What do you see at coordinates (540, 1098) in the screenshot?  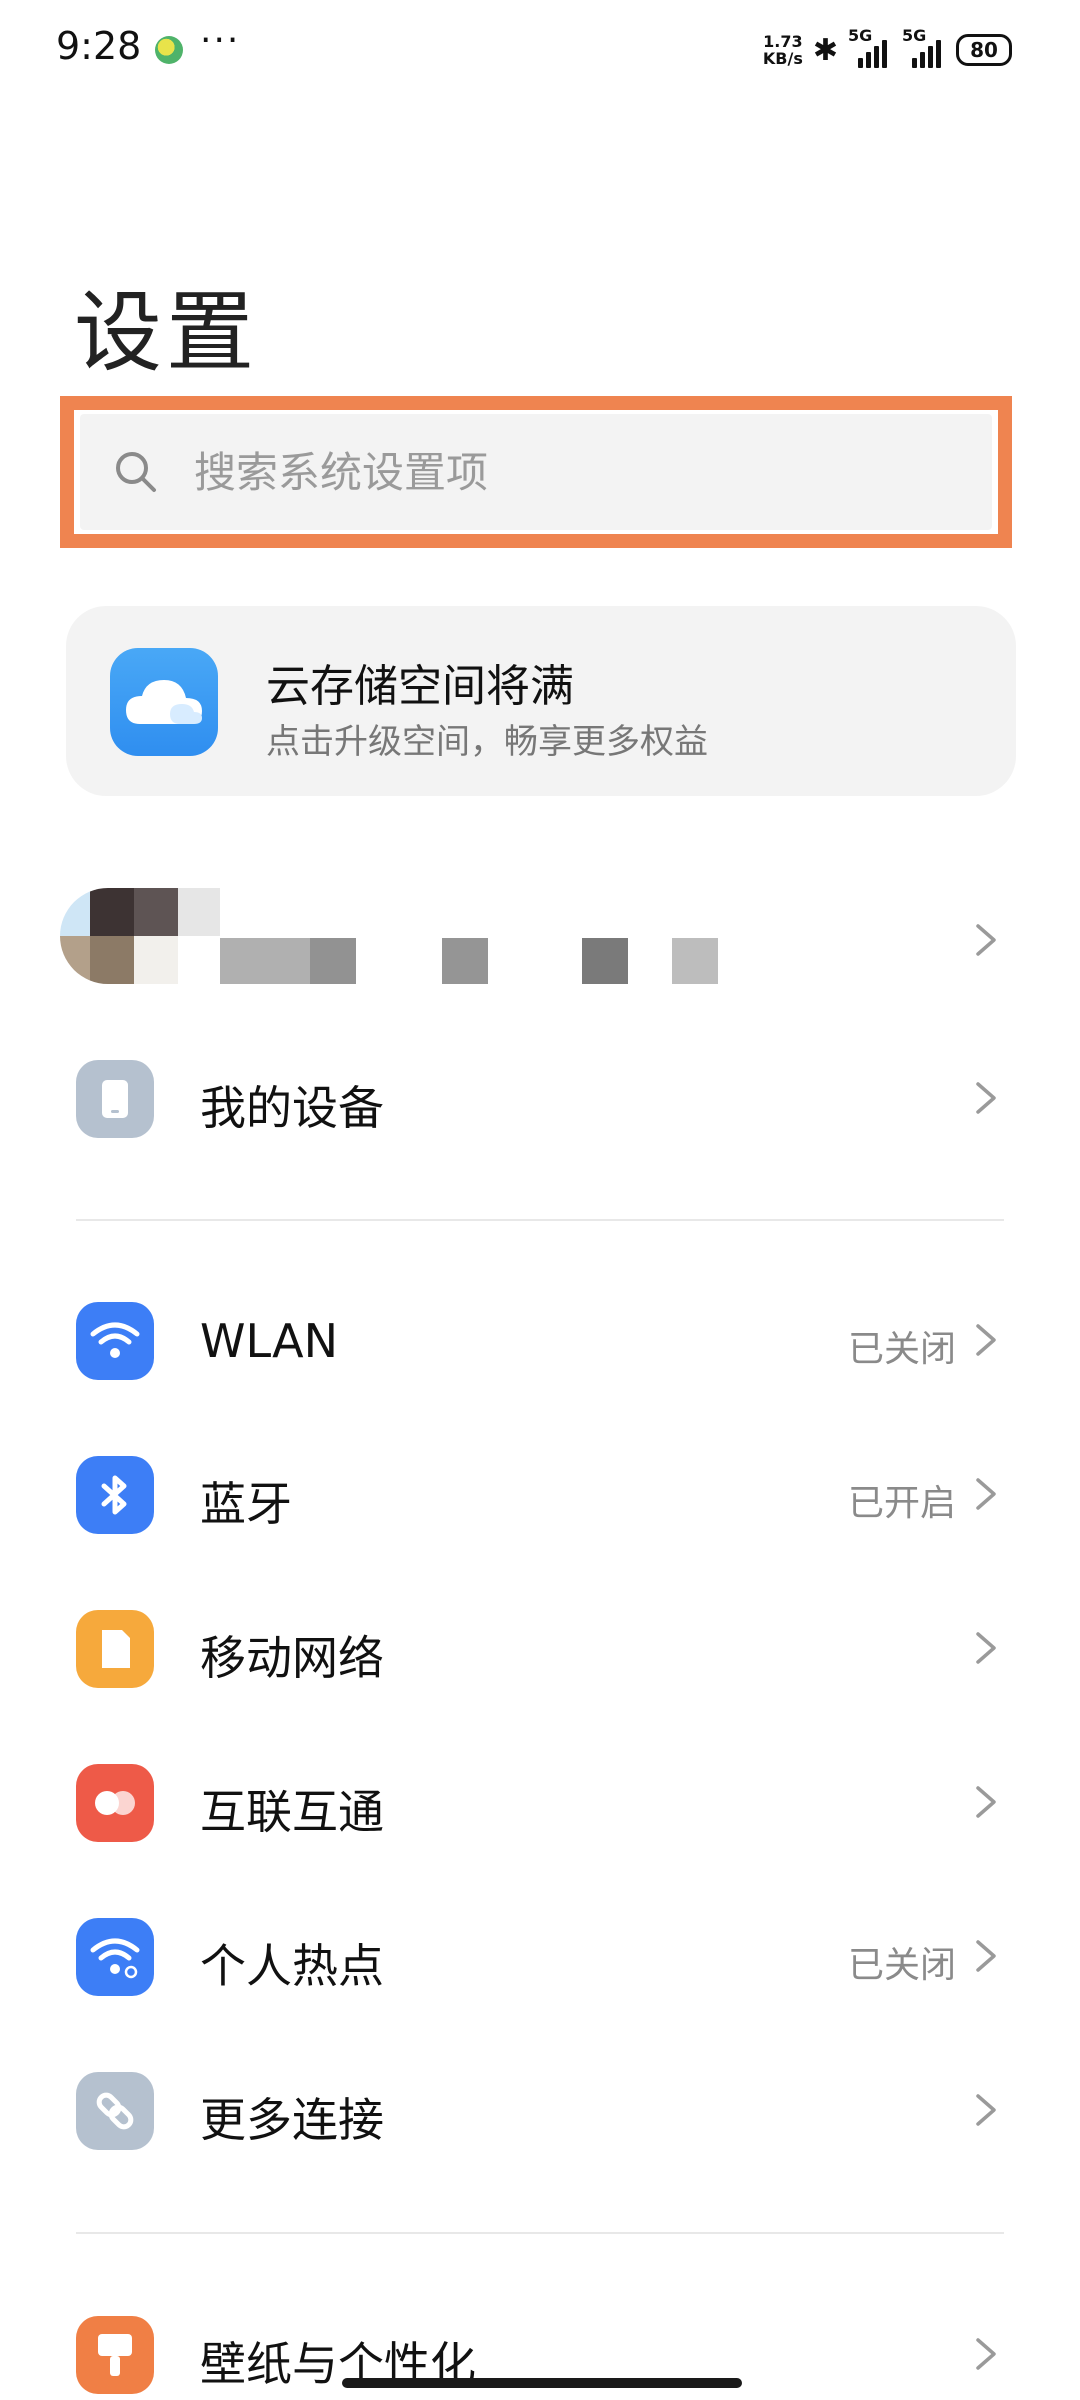 I see `row-my-device: 我的设备` at bounding box center [540, 1098].